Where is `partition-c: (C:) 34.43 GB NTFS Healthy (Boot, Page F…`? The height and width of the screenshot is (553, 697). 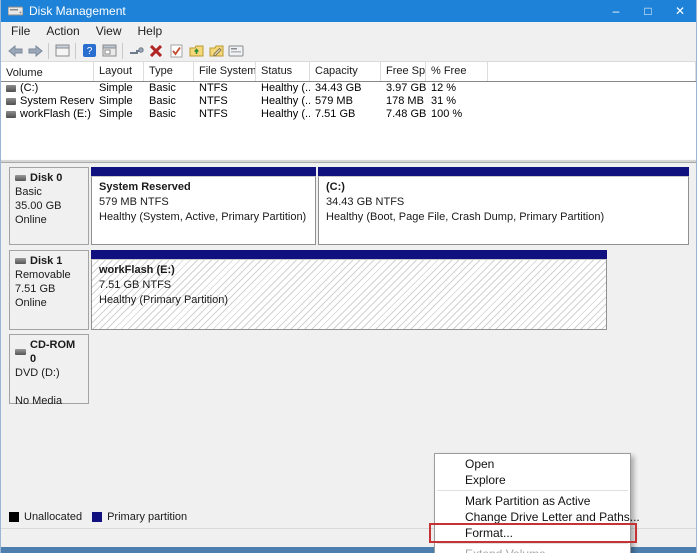 partition-c: (C:) 34.43 GB NTFS Healthy (Boot, Page F… is located at coordinates (503, 206).